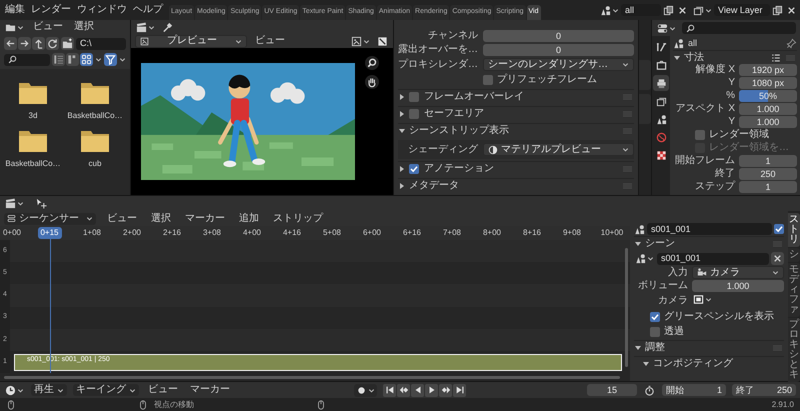  What do you see at coordinates (768, 83) in the screenshot?
I see `number-field: 1080 px` at bounding box center [768, 83].